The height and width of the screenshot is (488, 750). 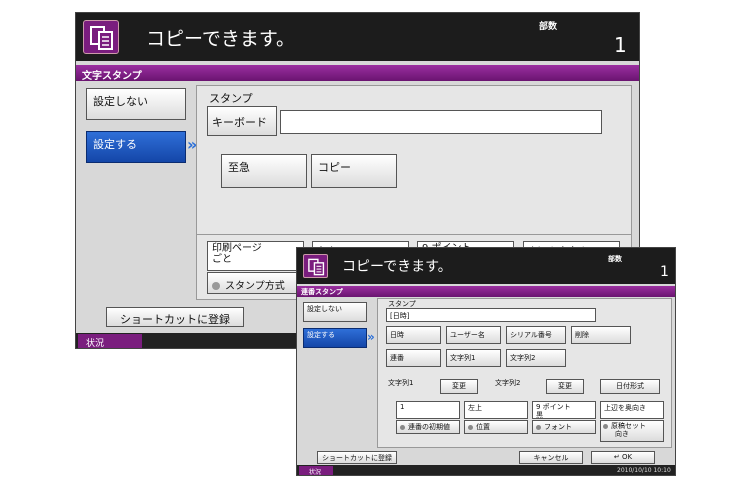 What do you see at coordinates (508, 383) in the screenshot?
I see `text2-label: 文字列2` at bounding box center [508, 383].